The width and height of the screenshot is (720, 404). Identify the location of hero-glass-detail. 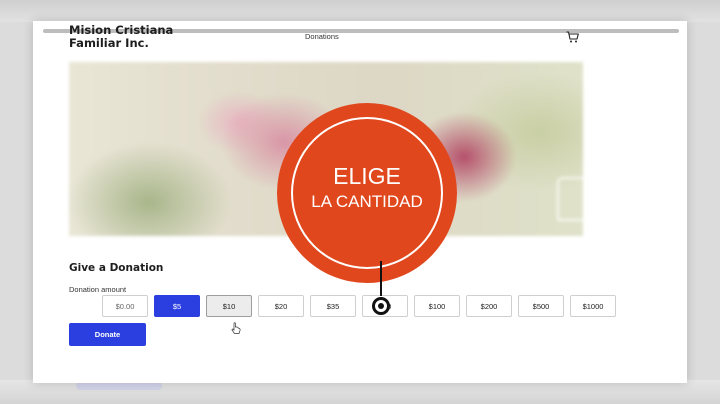
(570, 199).